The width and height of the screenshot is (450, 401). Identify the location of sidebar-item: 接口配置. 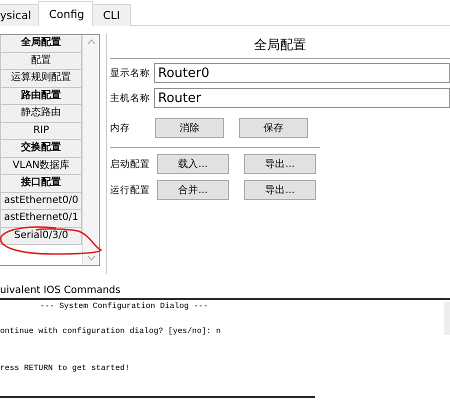
(41, 183).